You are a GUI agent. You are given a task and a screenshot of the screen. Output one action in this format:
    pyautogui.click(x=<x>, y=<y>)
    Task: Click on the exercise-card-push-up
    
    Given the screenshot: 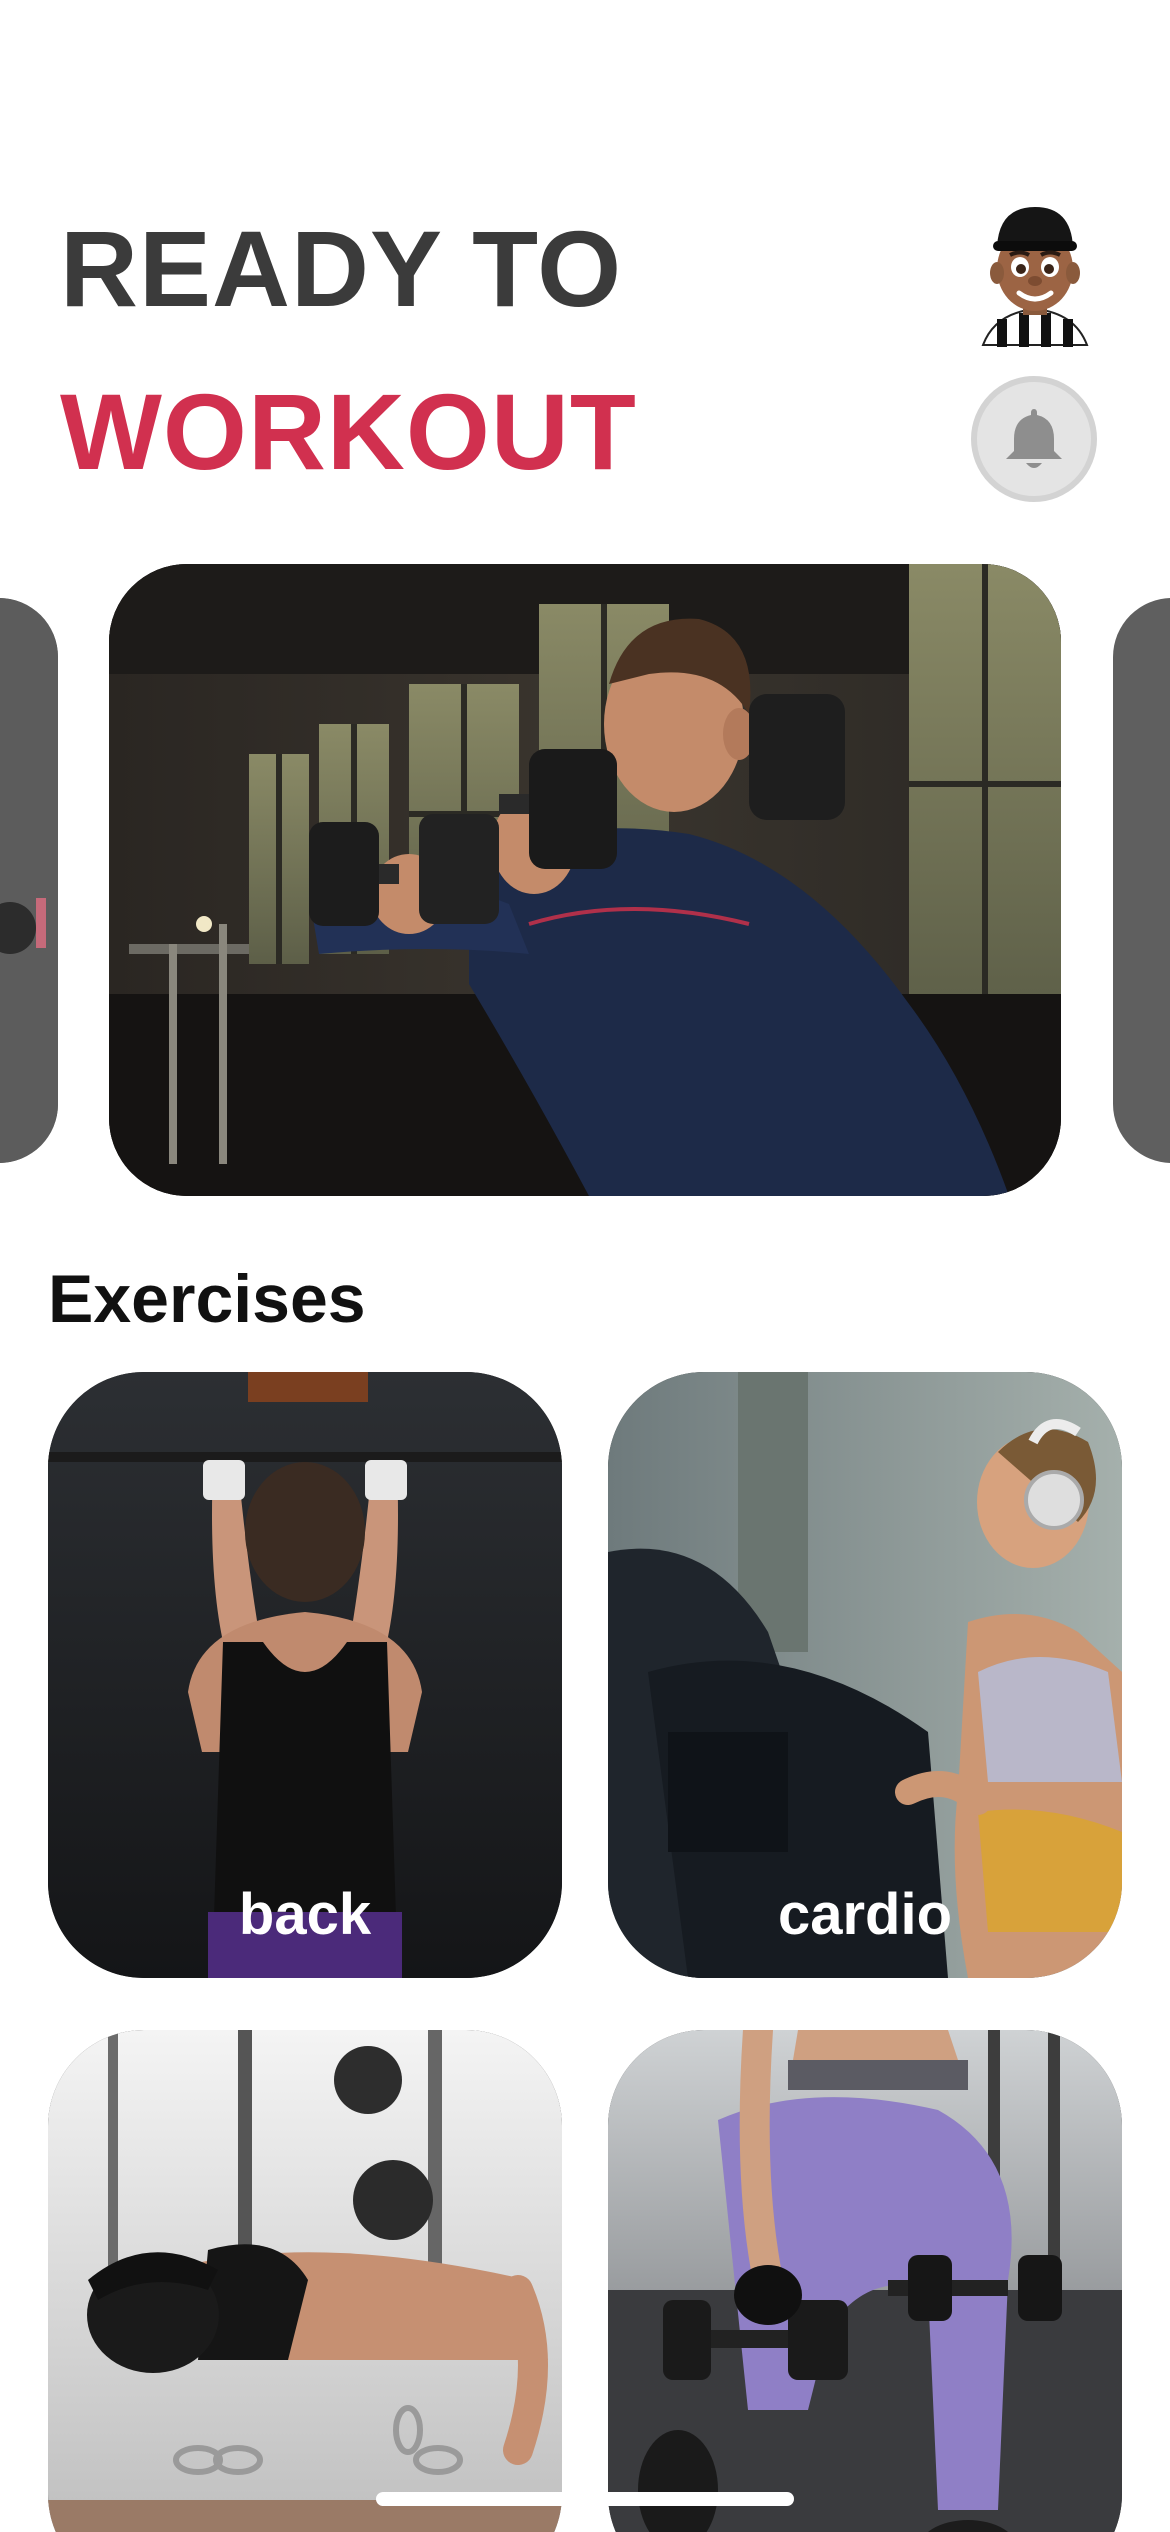 What is the action you would take?
    pyautogui.click(x=305, y=2281)
    